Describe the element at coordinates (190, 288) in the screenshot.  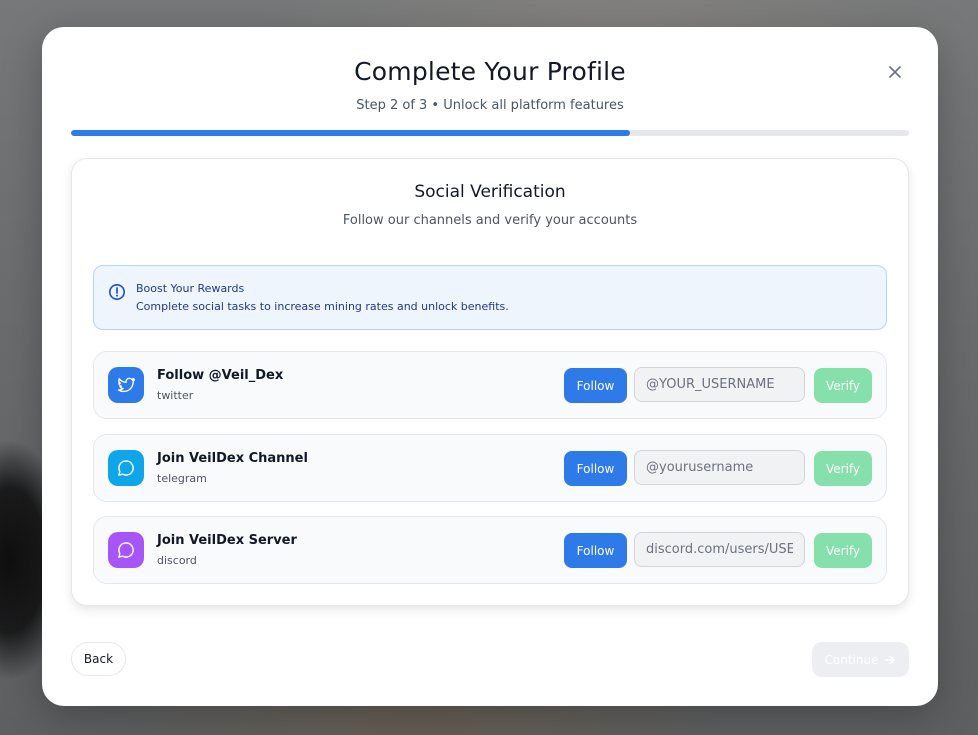
I see `info-title: Boost Your Rewards` at that location.